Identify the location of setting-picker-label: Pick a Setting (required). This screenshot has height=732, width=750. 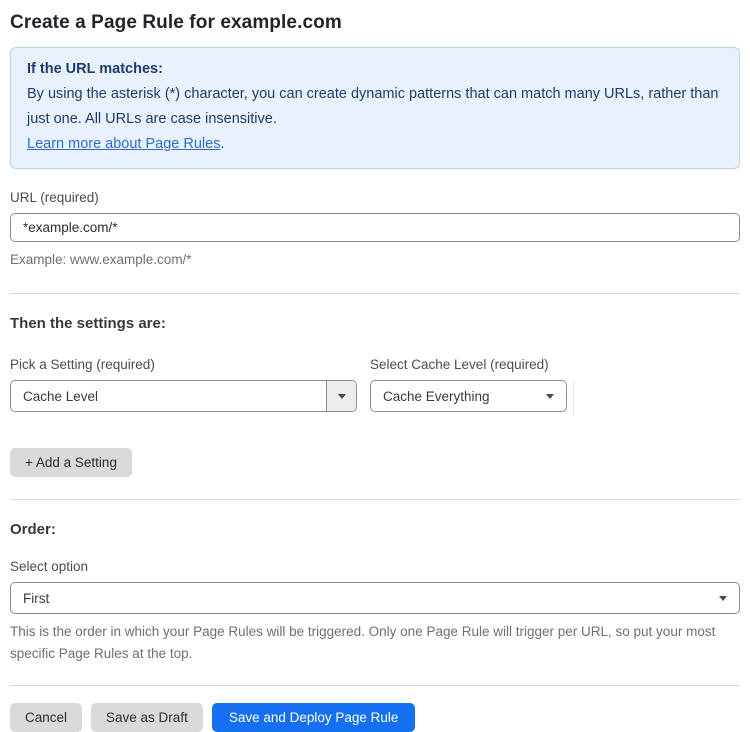
(82, 364).